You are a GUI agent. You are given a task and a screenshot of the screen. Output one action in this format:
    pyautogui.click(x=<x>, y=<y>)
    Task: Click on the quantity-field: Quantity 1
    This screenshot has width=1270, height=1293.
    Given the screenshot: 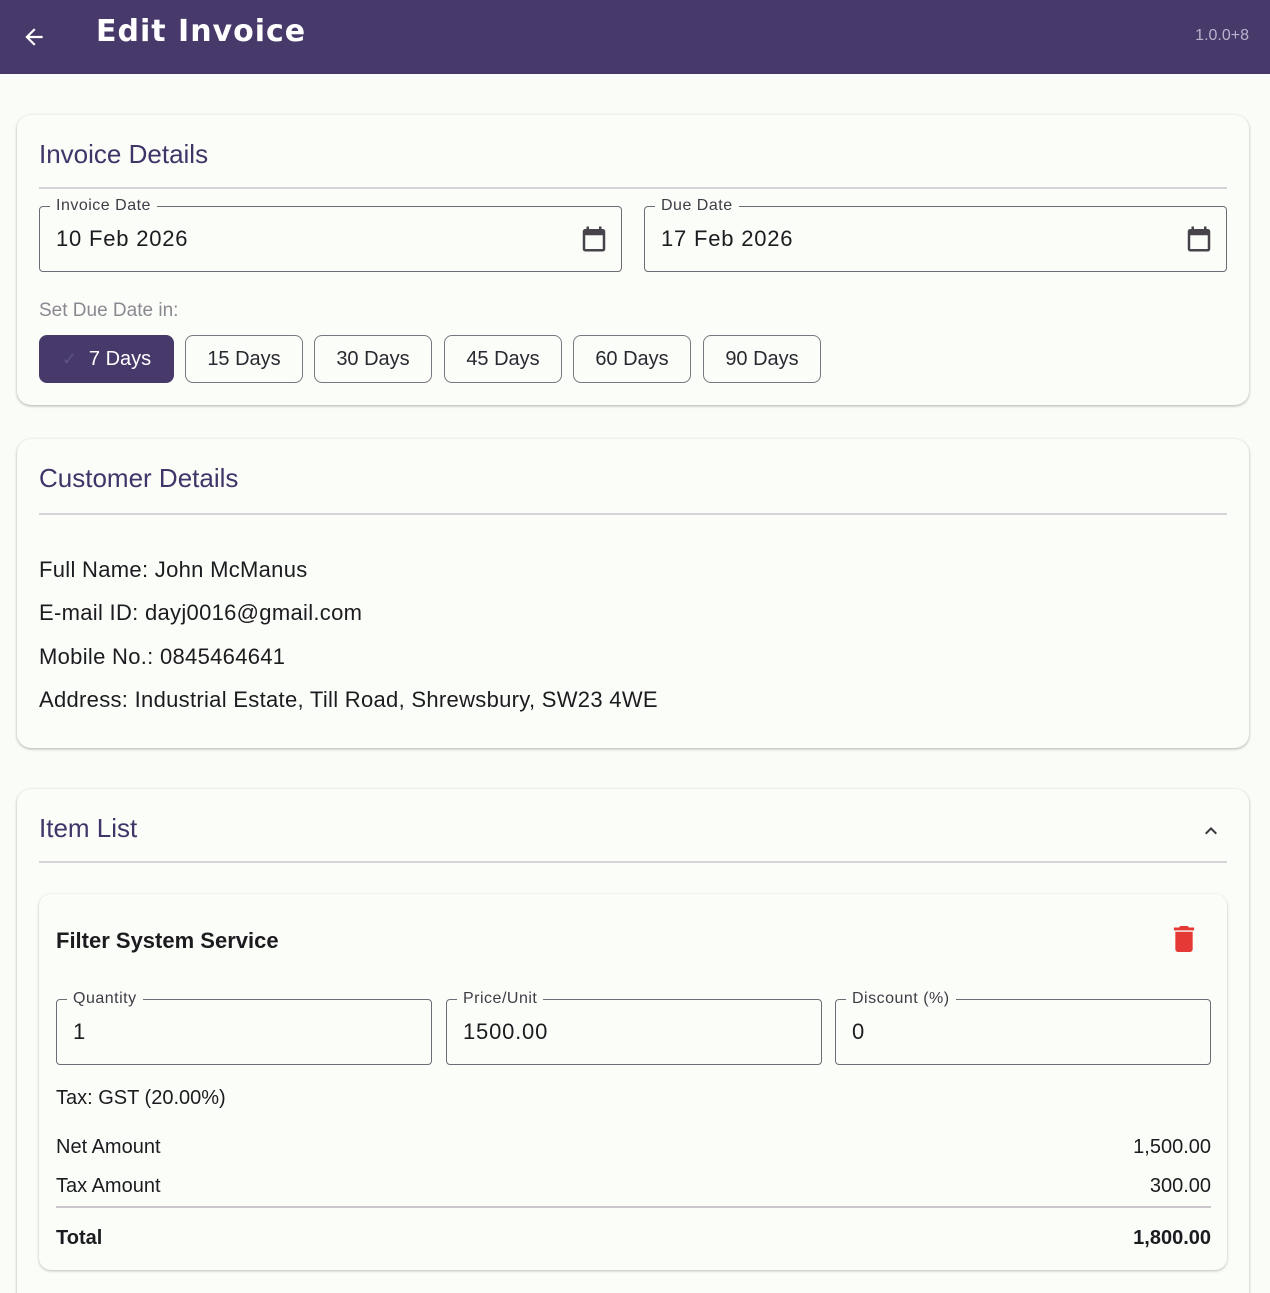 What is the action you would take?
    pyautogui.click(x=244, y=1027)
    